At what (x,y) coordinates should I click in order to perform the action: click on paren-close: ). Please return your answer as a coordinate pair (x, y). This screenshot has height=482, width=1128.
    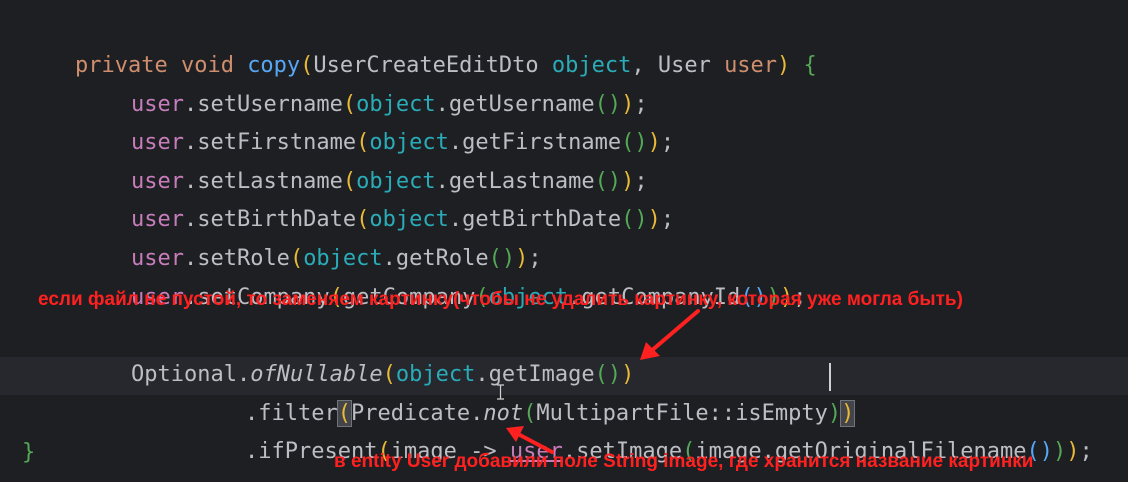
    Looking at the image, I should click on (784, 65).